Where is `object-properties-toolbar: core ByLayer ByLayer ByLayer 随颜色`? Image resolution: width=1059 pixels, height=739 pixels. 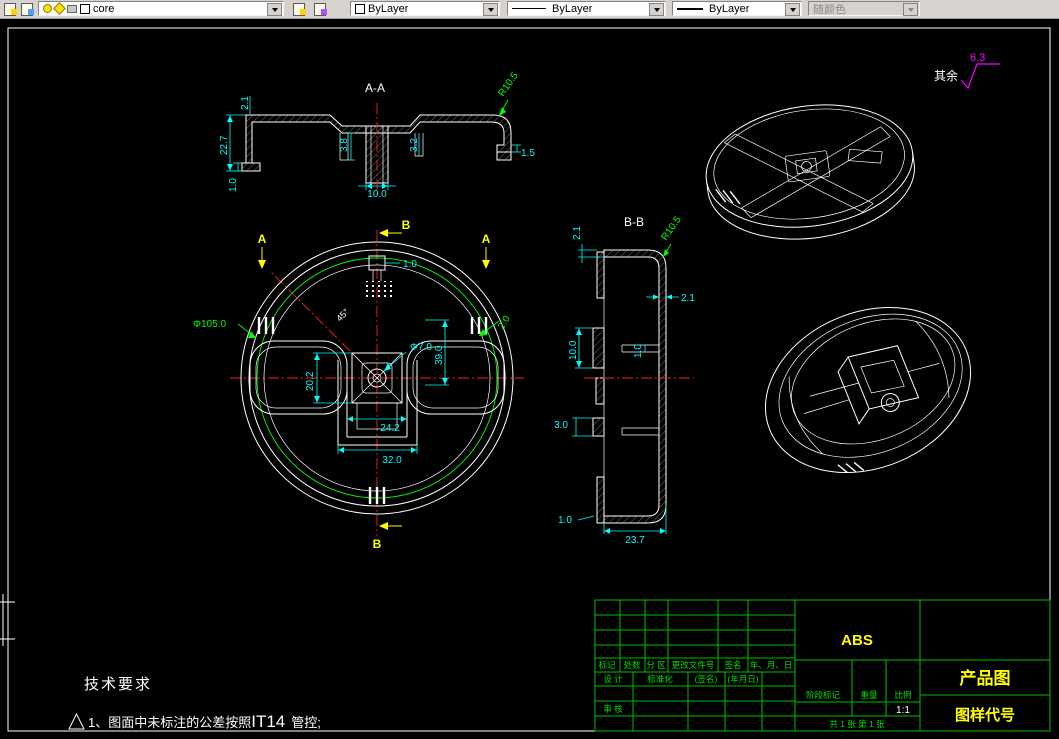 object-properties-toolbar: core ByLayer ByLayer ByLayer 随颜色 is located at coordinates (529, 9).